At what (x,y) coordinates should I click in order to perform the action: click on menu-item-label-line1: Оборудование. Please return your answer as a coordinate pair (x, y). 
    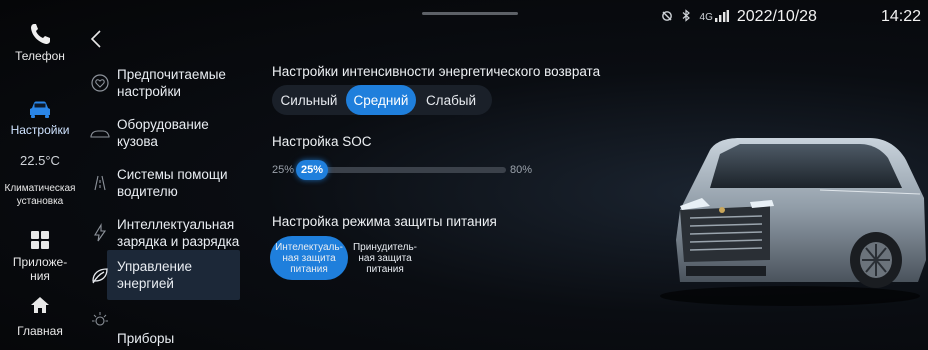
    Looking at the image, I should click on (163, 124).